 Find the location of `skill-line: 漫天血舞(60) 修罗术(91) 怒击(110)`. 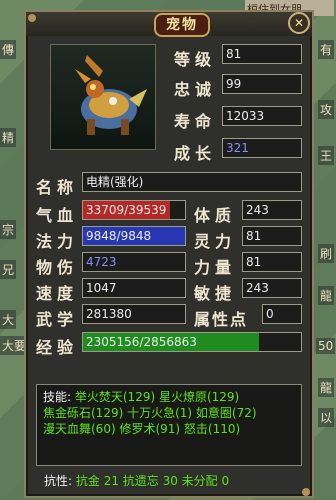

skill-line: 漫天血舞(60) 修罗术(91) 怒击(110) is located at coordinates (169, 429).